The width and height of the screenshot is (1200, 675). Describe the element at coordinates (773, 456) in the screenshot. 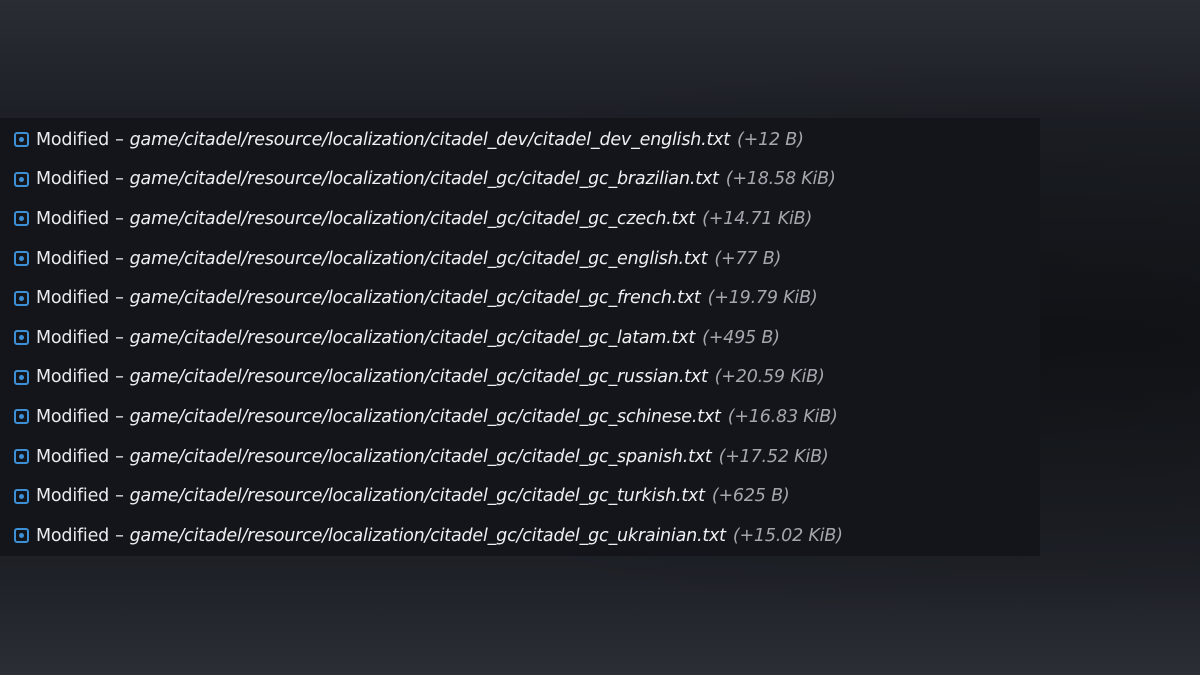

I see `size-delta: (+17.52 KiB)` at that location.